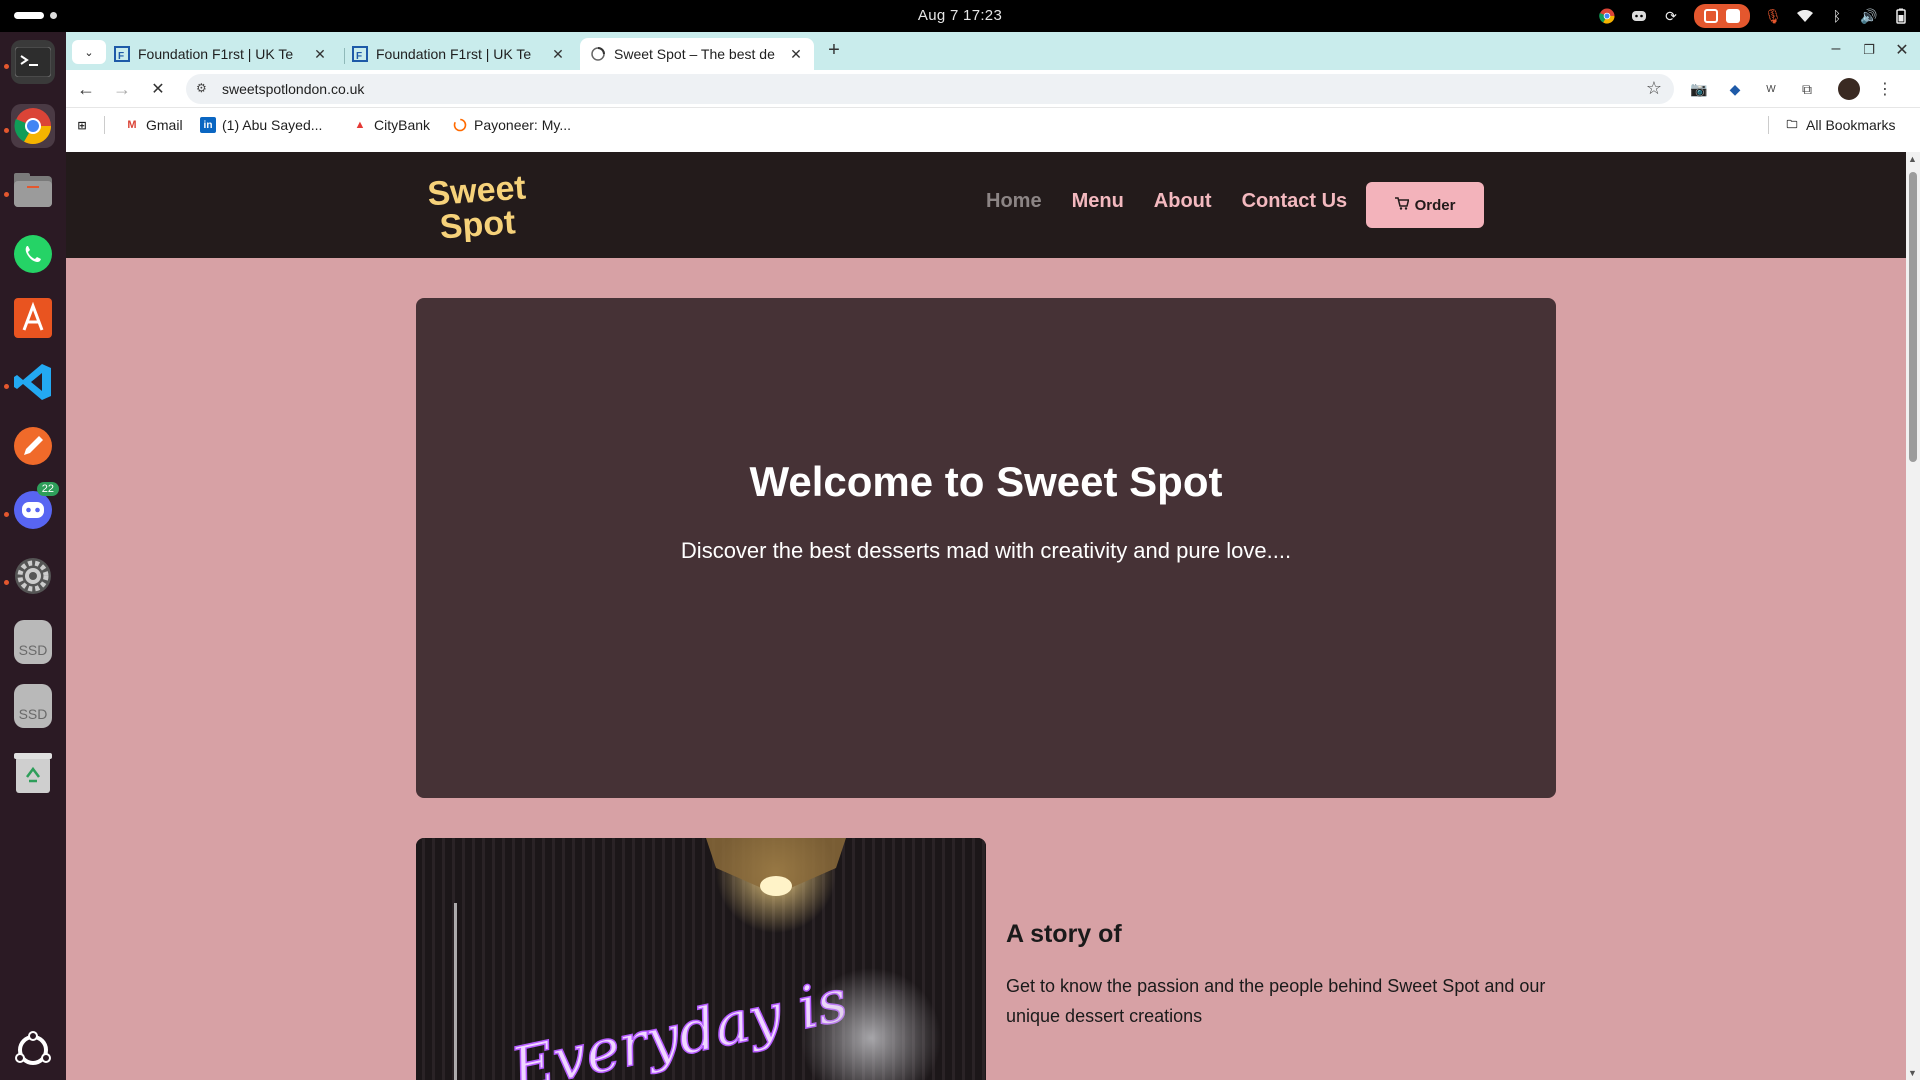 The height and width of the screenshot is (1080, 1920). What do you see at coordinates (701, 959) in the screenshot?
I see `story-image: Everyday is` at bounding box center [701, 959].